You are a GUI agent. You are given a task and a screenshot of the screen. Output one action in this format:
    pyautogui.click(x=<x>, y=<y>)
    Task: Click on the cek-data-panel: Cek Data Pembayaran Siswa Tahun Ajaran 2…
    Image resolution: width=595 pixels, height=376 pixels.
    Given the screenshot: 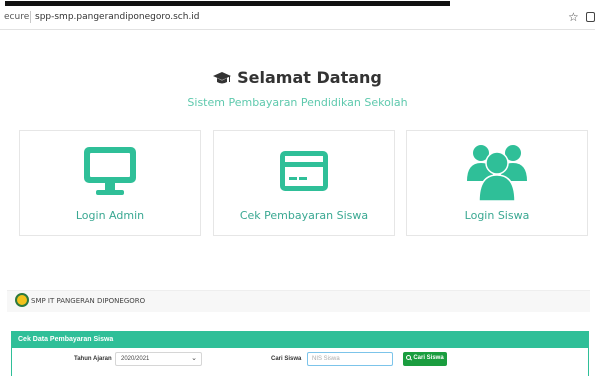 What is the action you would take?
    pyautogui.click(x=300, y=353)
    